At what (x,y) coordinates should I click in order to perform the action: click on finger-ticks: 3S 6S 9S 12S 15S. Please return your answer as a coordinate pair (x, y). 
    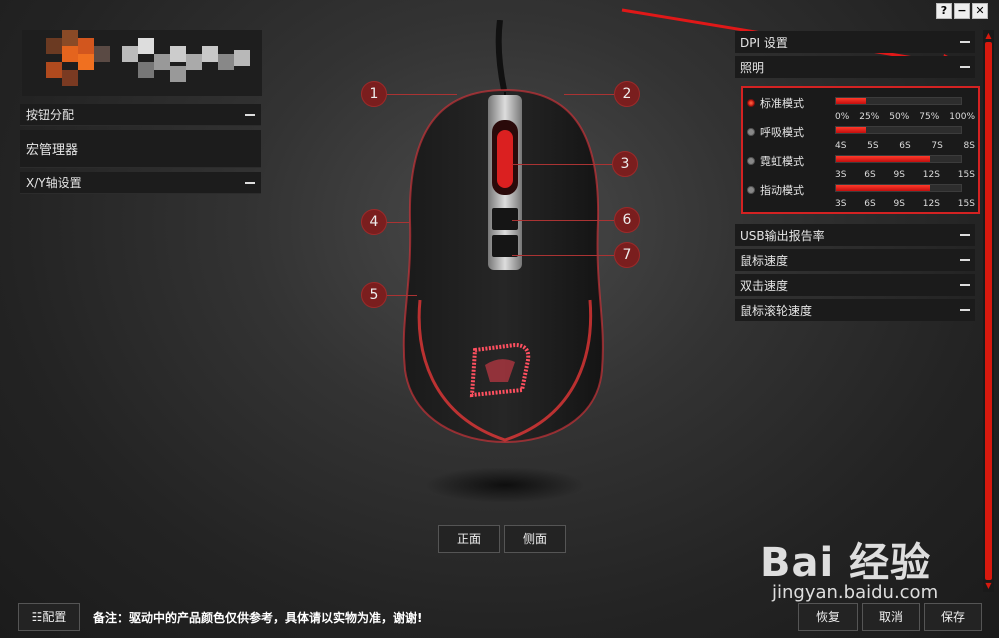
    Looking at the image, I should click on (905, 204).